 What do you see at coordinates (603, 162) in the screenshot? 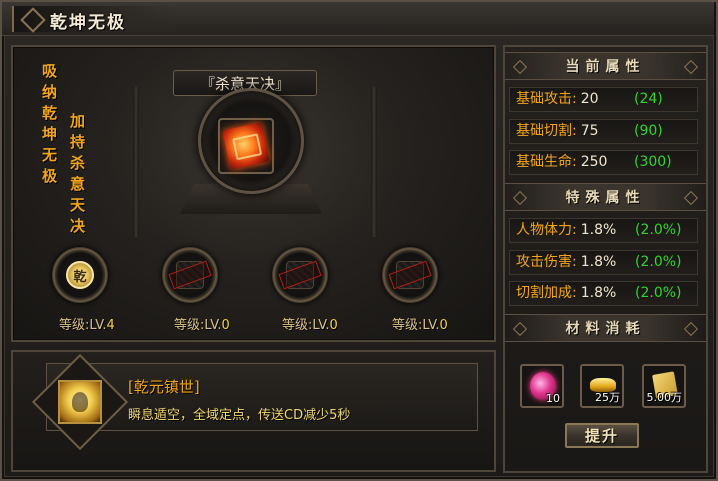
I see `stat-row: 基础生命: 250 (300)` at bounding box center [603, 162].